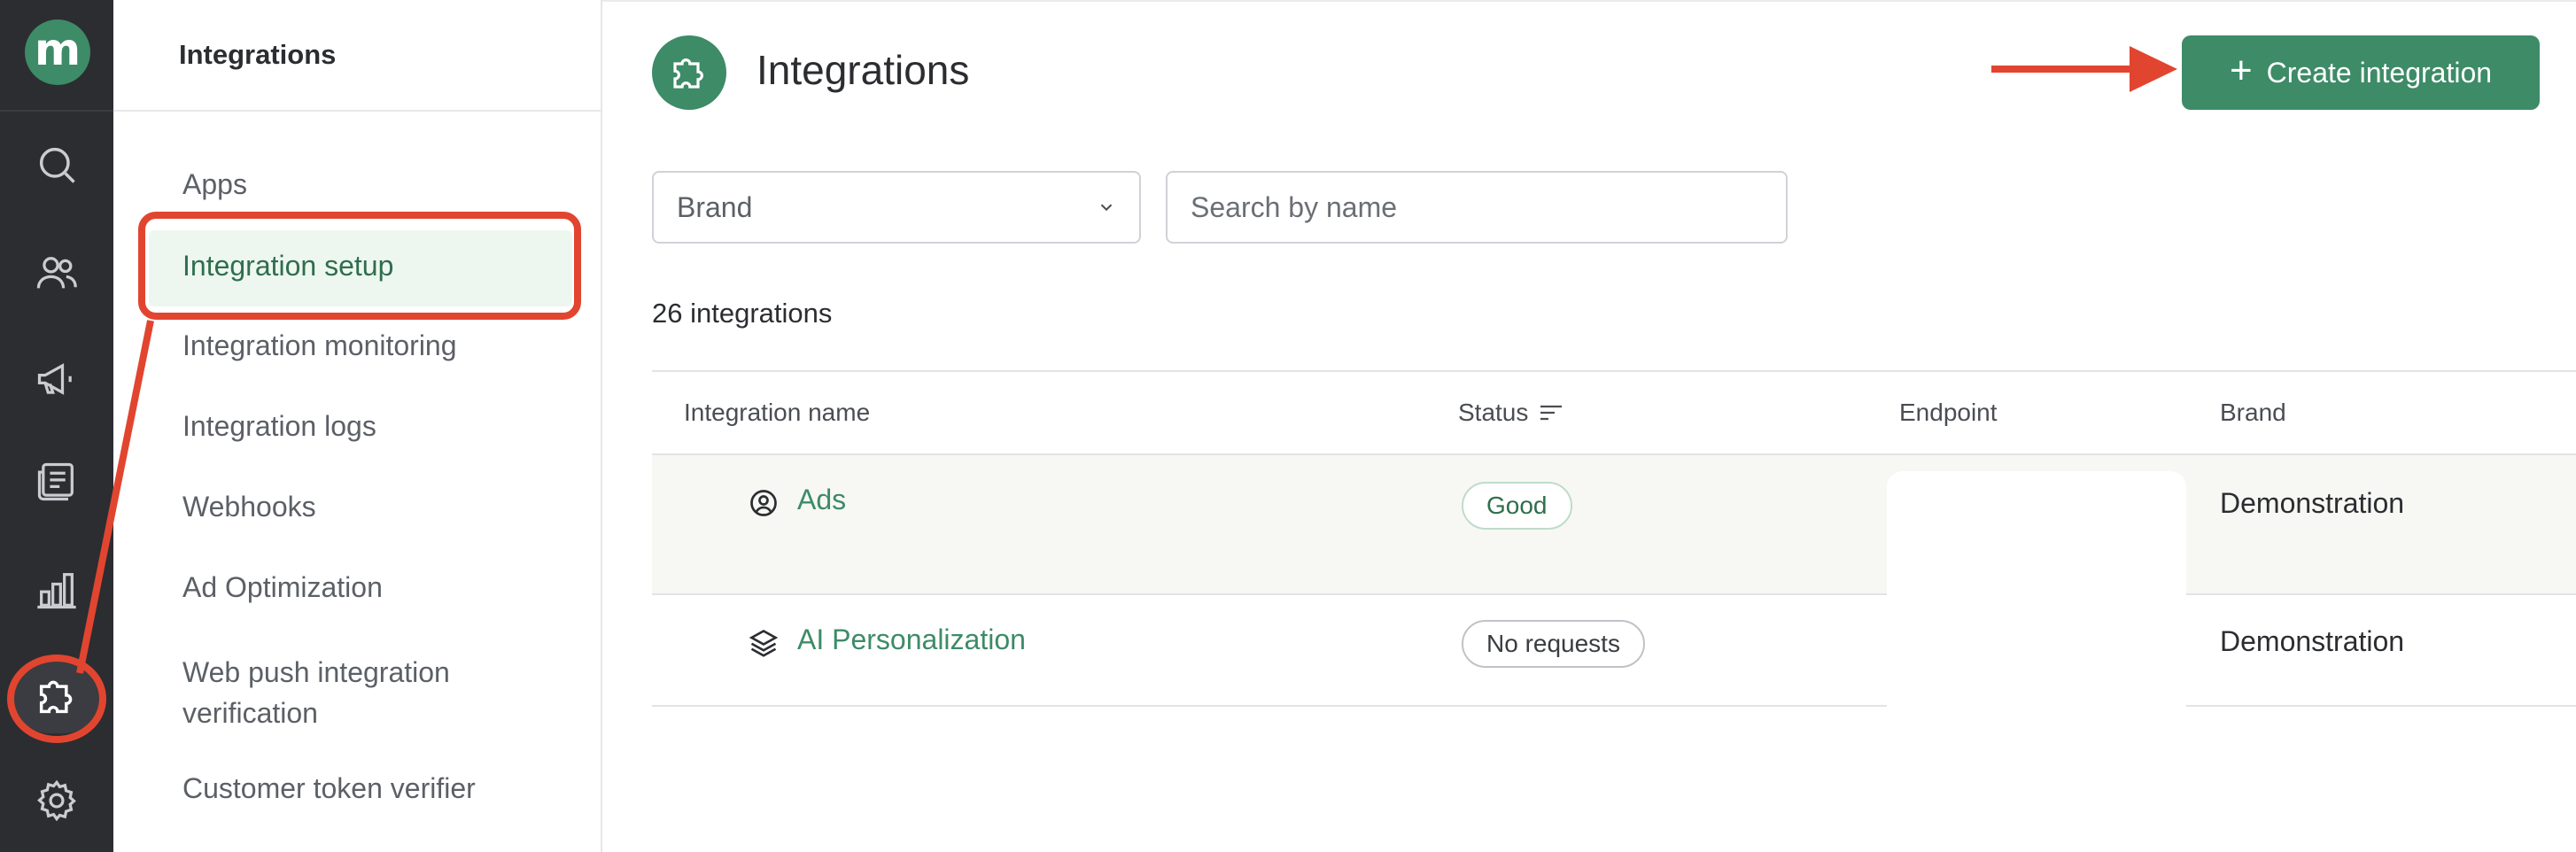  Describe the element at coordinates (1517, 506) in the screenshot. I see `status-badge: Good` at that location.